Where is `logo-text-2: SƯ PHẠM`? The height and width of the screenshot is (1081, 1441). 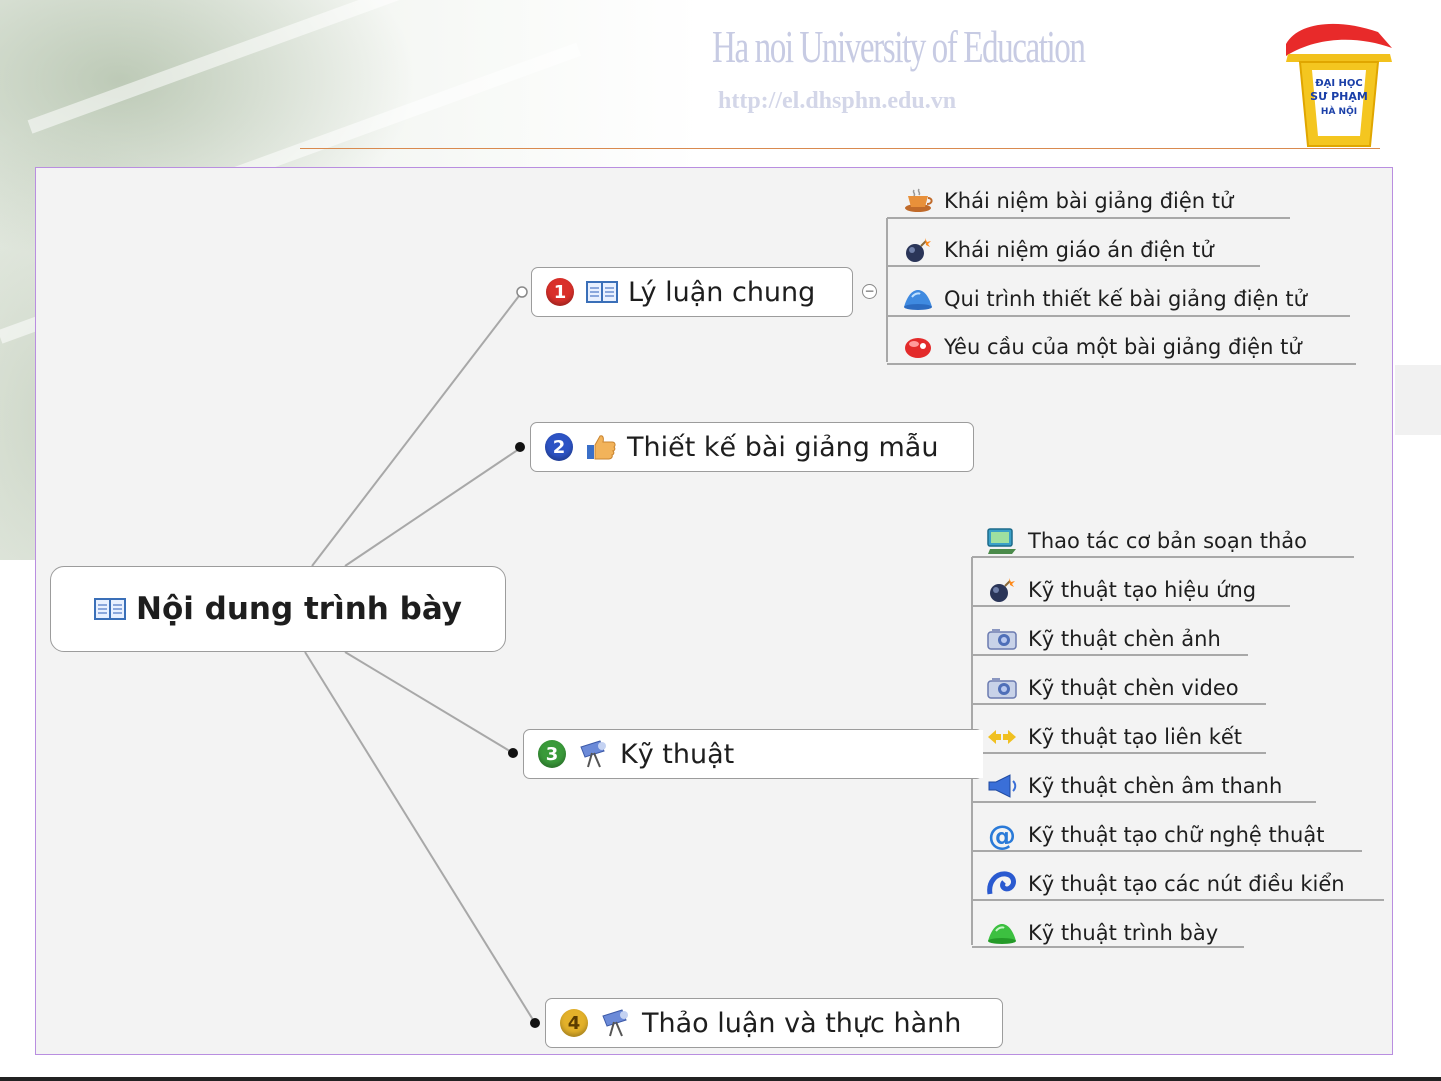
logo-text-2: SƯ PHẠM is located at coordinates (1339, 96).